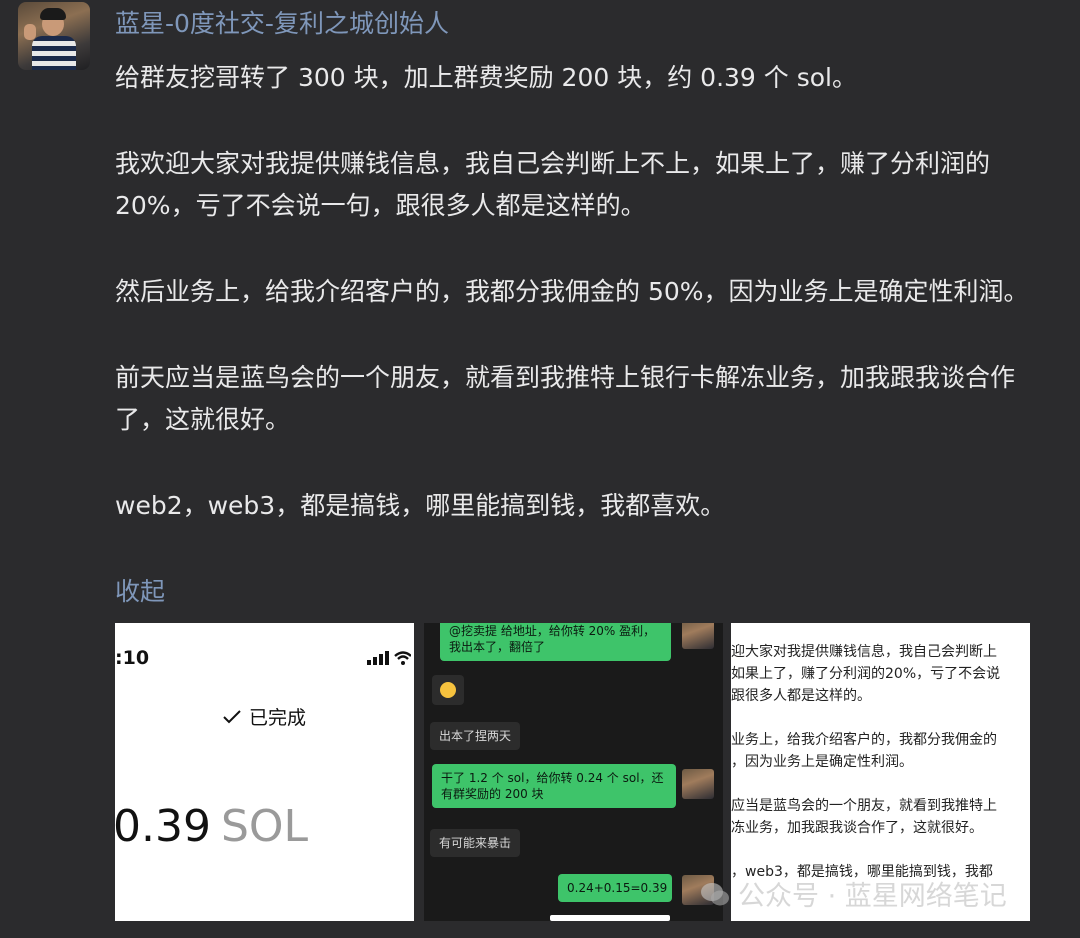  Describe the element at coordinates (554, 786) in the screenshot. I see `chat-bubble-sent: 干了 1.2 个 sol，给你转 0.24 个 sol，还有群奖励的 200 块` at that location.